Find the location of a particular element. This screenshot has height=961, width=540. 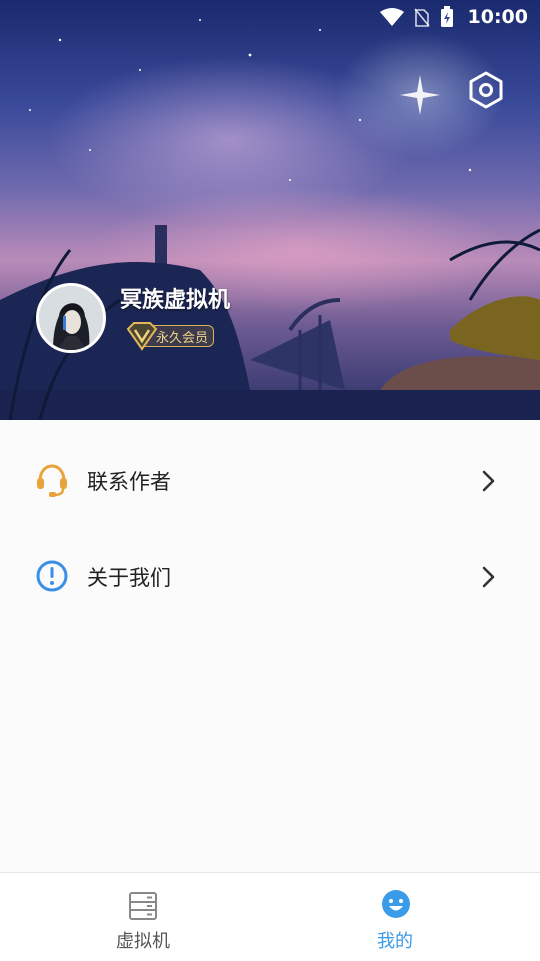

avatar is located at coordinates (71, 318).